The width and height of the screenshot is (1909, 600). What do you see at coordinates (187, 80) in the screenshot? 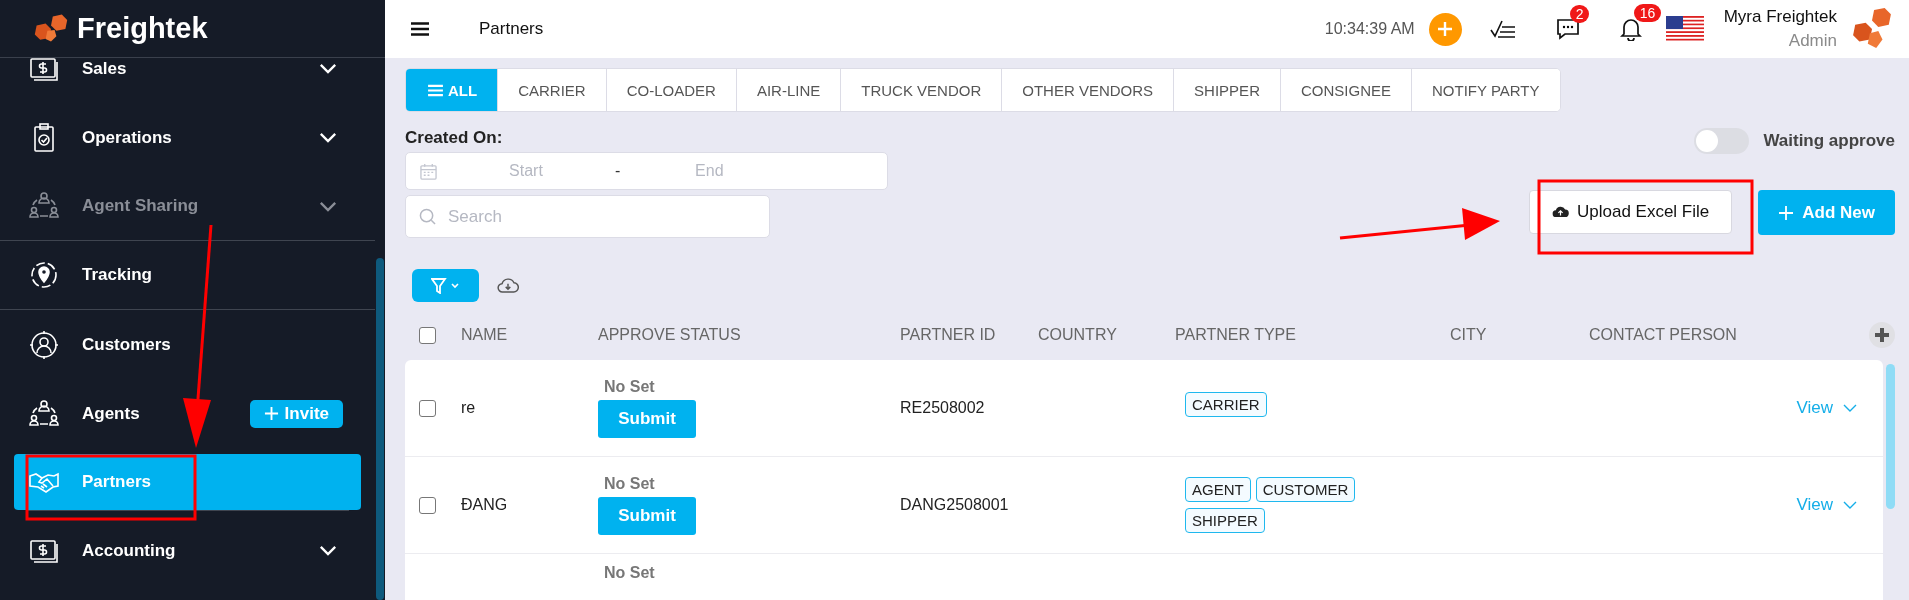
I see `nav-item: Sales` at bounding box center [187, 80].